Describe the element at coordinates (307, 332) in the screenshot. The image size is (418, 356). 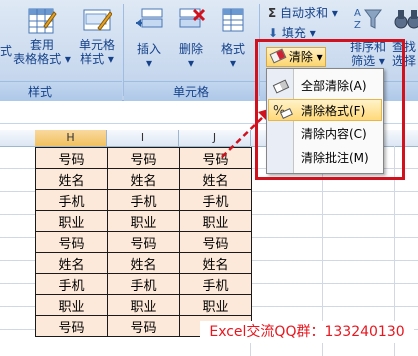
I see `watermark: Excel交流QQ群：133240130` at that location.